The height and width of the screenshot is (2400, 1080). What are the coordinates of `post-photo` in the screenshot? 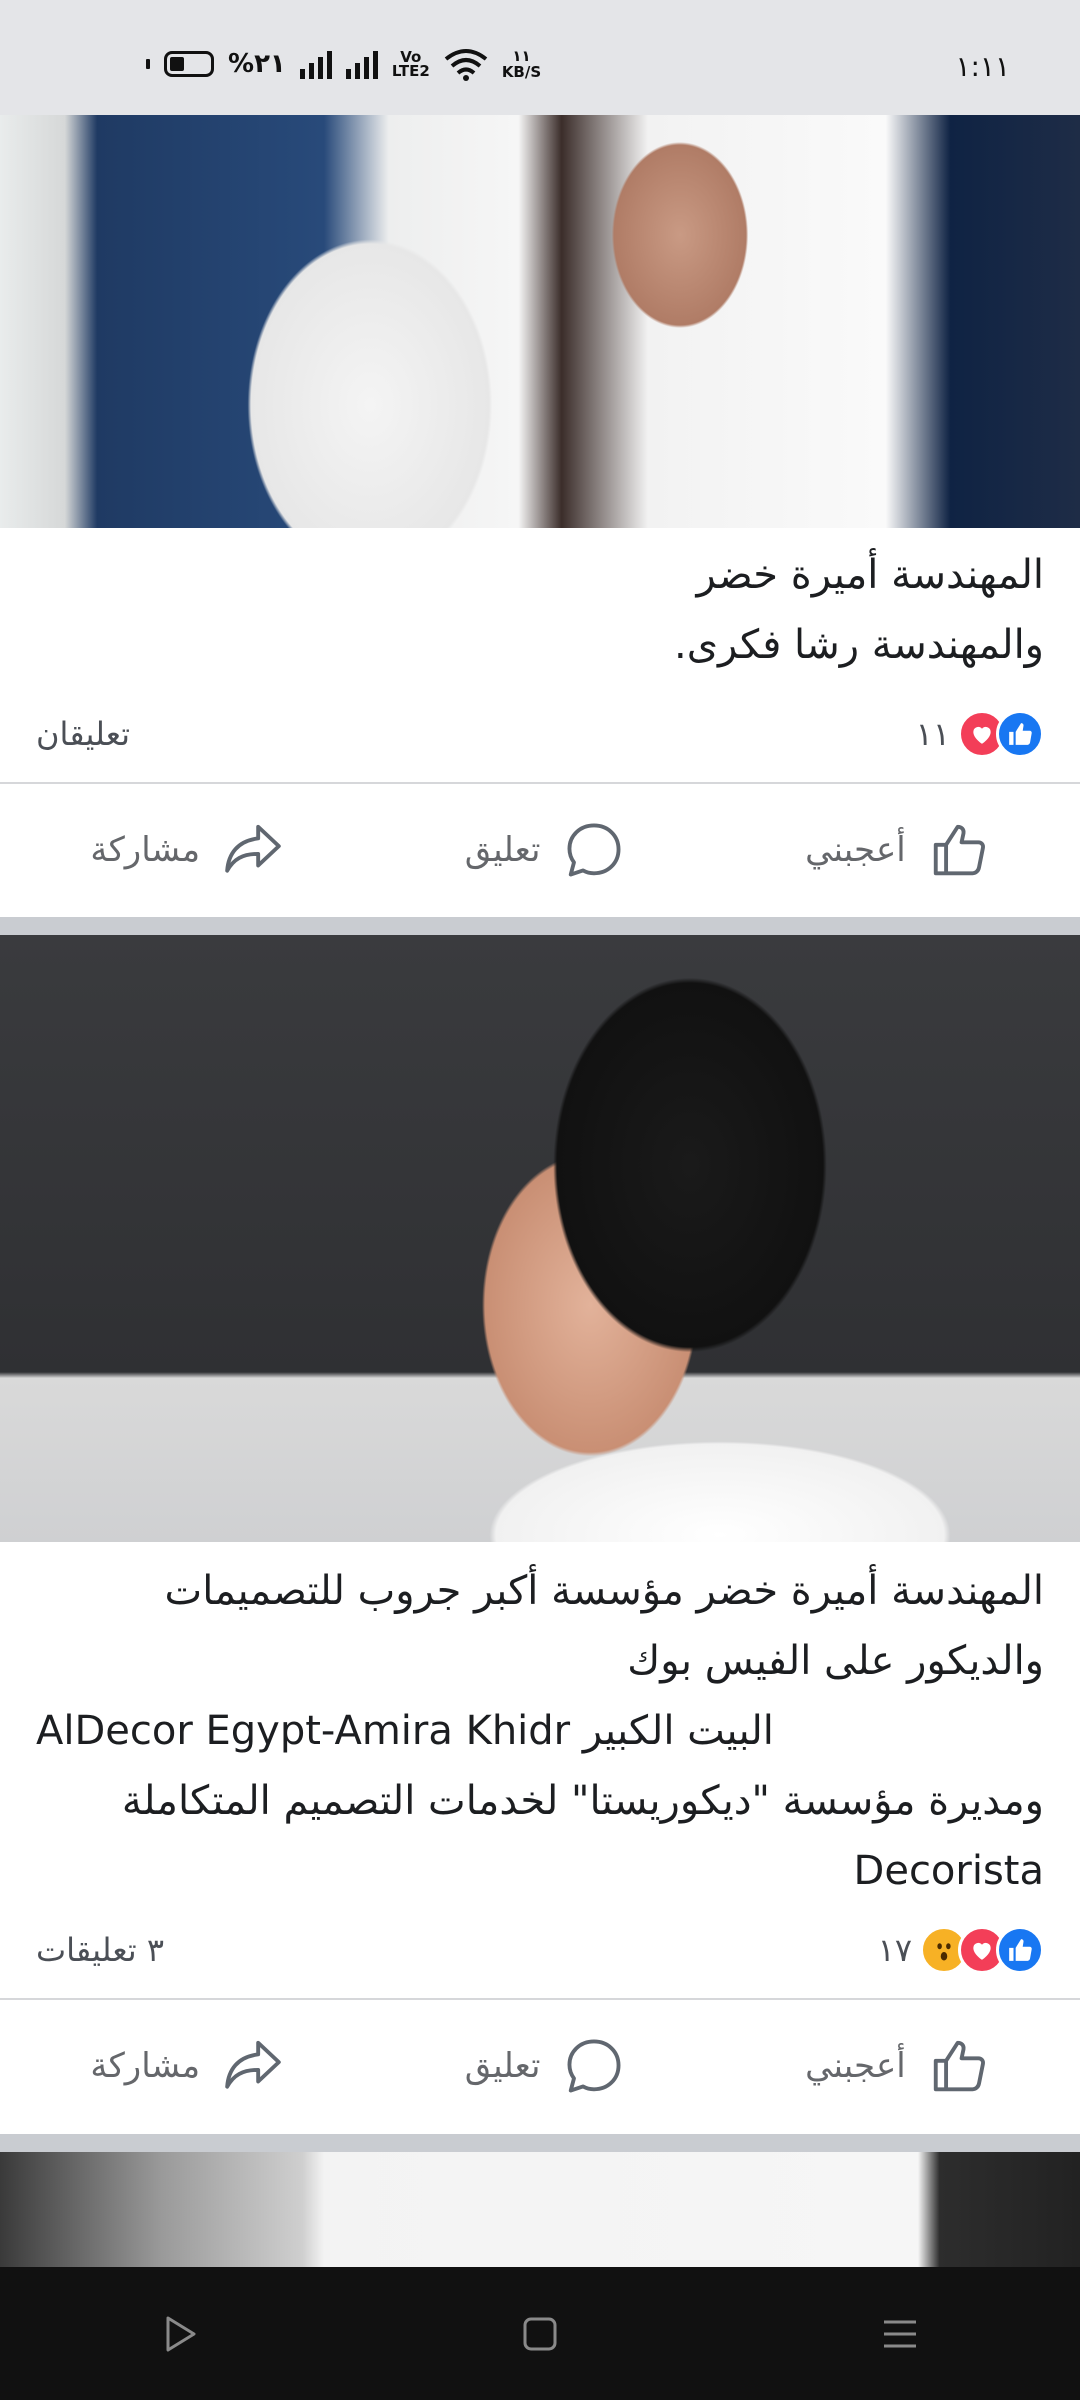 It's located at (540, 2209).